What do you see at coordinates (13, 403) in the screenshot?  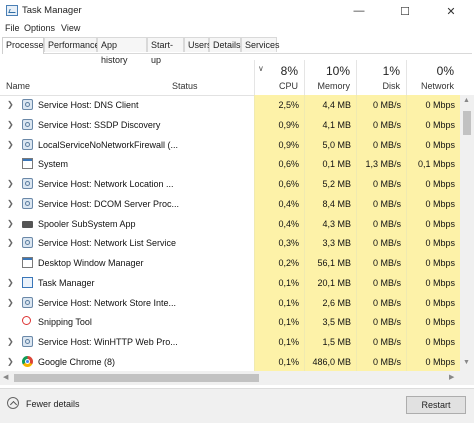 I see `chevron-up-circle-icon` at bounding box center [13, 403].